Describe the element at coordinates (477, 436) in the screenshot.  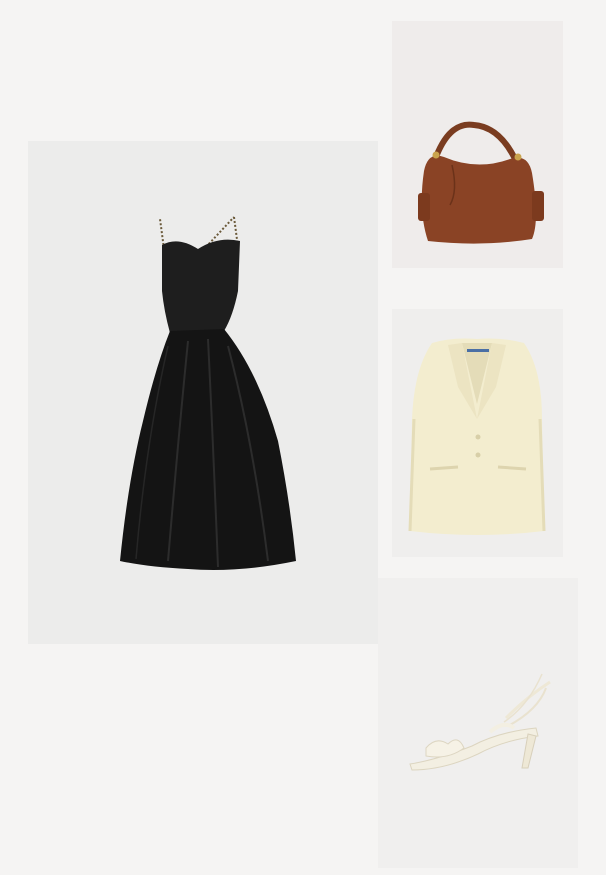
I see `cream-blazer-image` at that location.